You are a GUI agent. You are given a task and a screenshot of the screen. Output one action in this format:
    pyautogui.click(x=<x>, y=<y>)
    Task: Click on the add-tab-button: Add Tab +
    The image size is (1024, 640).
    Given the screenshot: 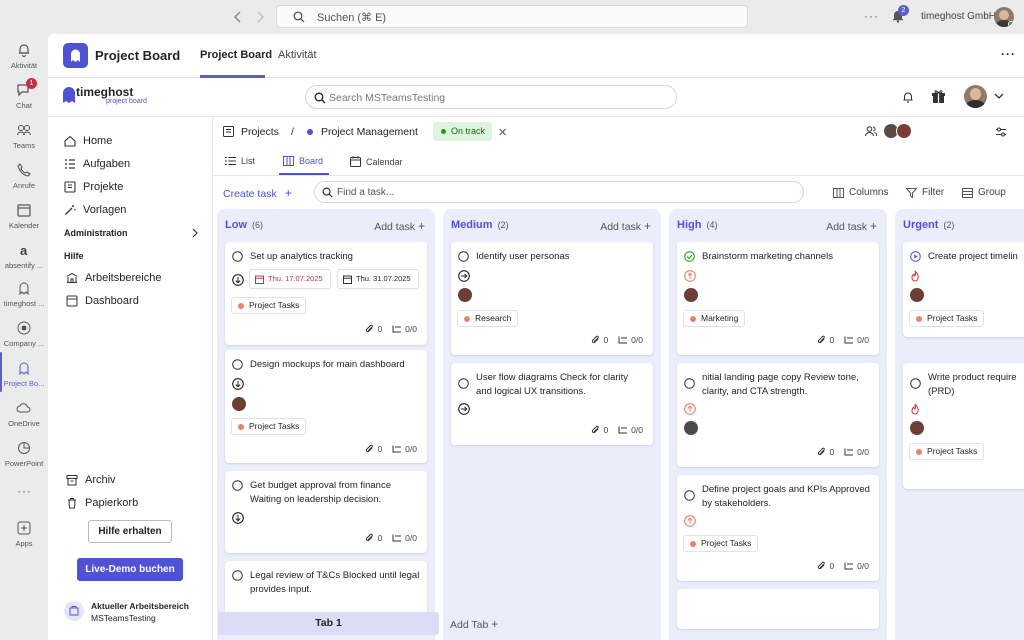 What is the action you would take?
    pyautogui.click(x=474, y=624)
    